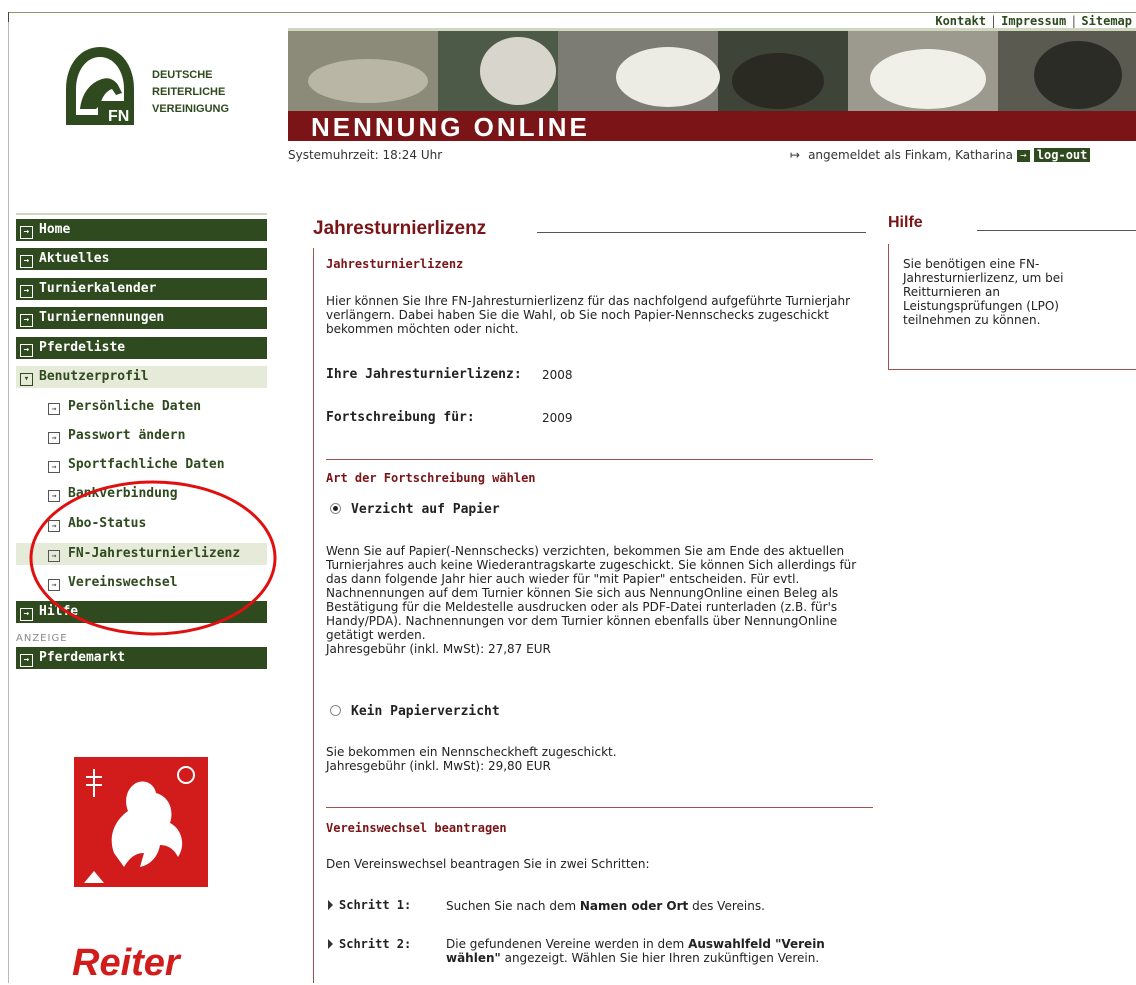 The image size is (1136, 985). What do you see at coordinates (557, 418) in the screenshot?
I see `fortschreibung-value: 2009` at bounding box center [557, 418].